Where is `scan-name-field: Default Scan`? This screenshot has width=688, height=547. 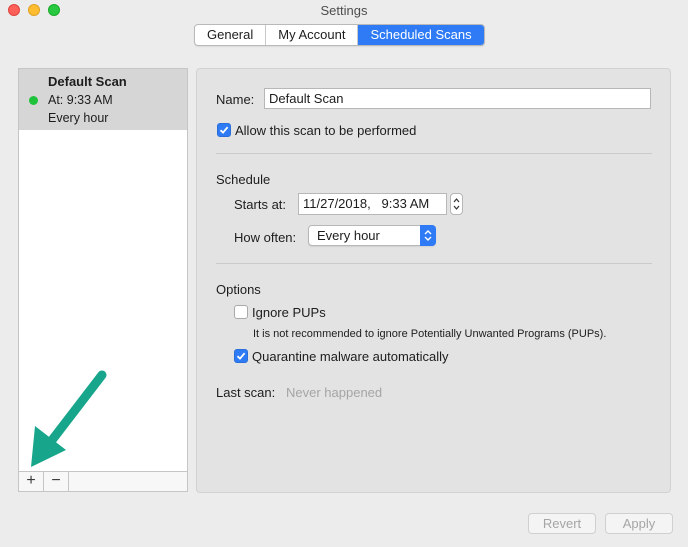 scan-name-field: Default Scan is located at coordinates (457, 98).